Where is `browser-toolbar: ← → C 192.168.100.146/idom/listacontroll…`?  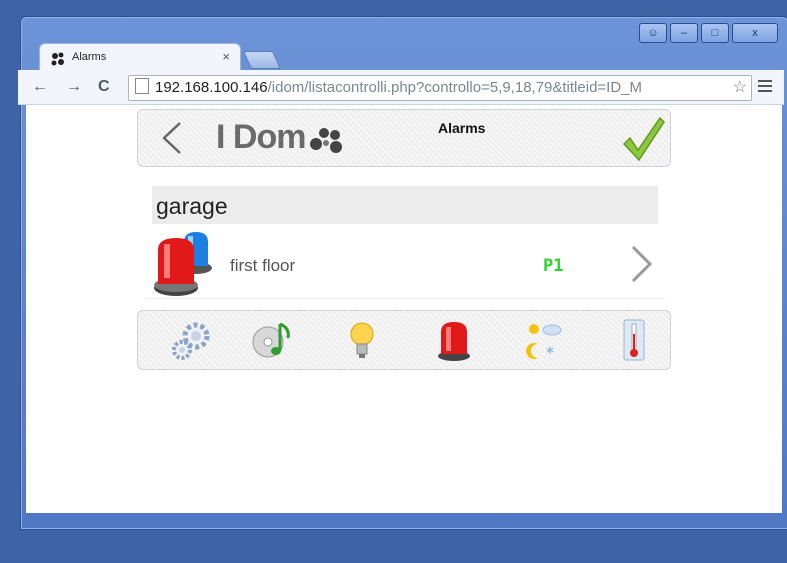 browser-toolbar: ← → C 192.168.100.146/idom/listacontroll… is located at coordinates (401, 87).